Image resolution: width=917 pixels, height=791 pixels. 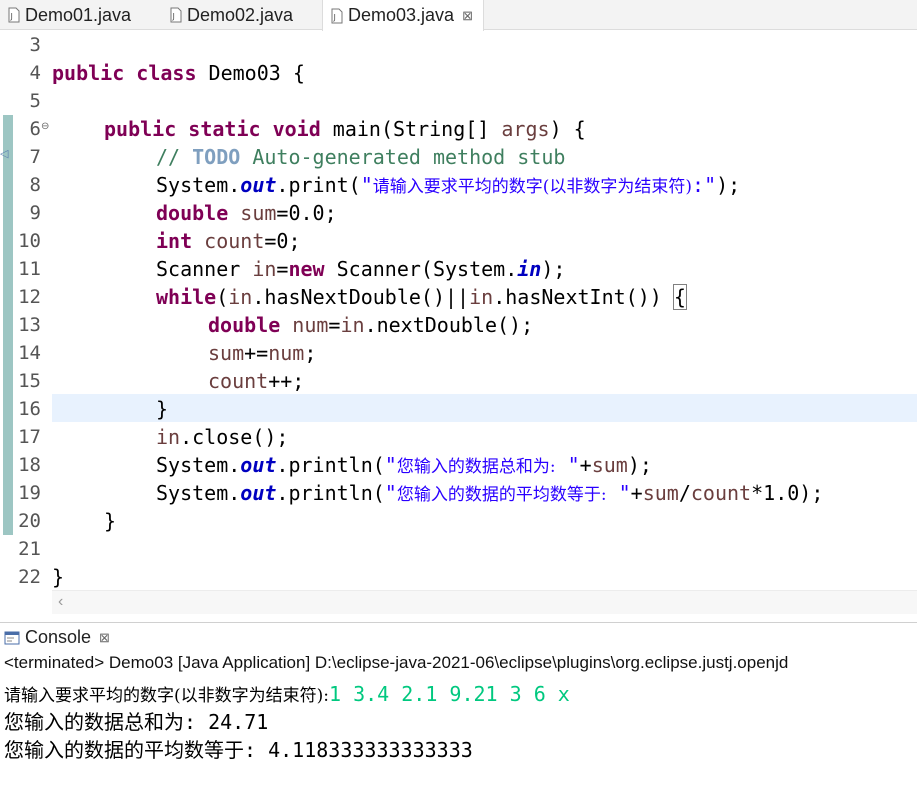 I want to click on line-number: 11, so click(x=29, y=269).